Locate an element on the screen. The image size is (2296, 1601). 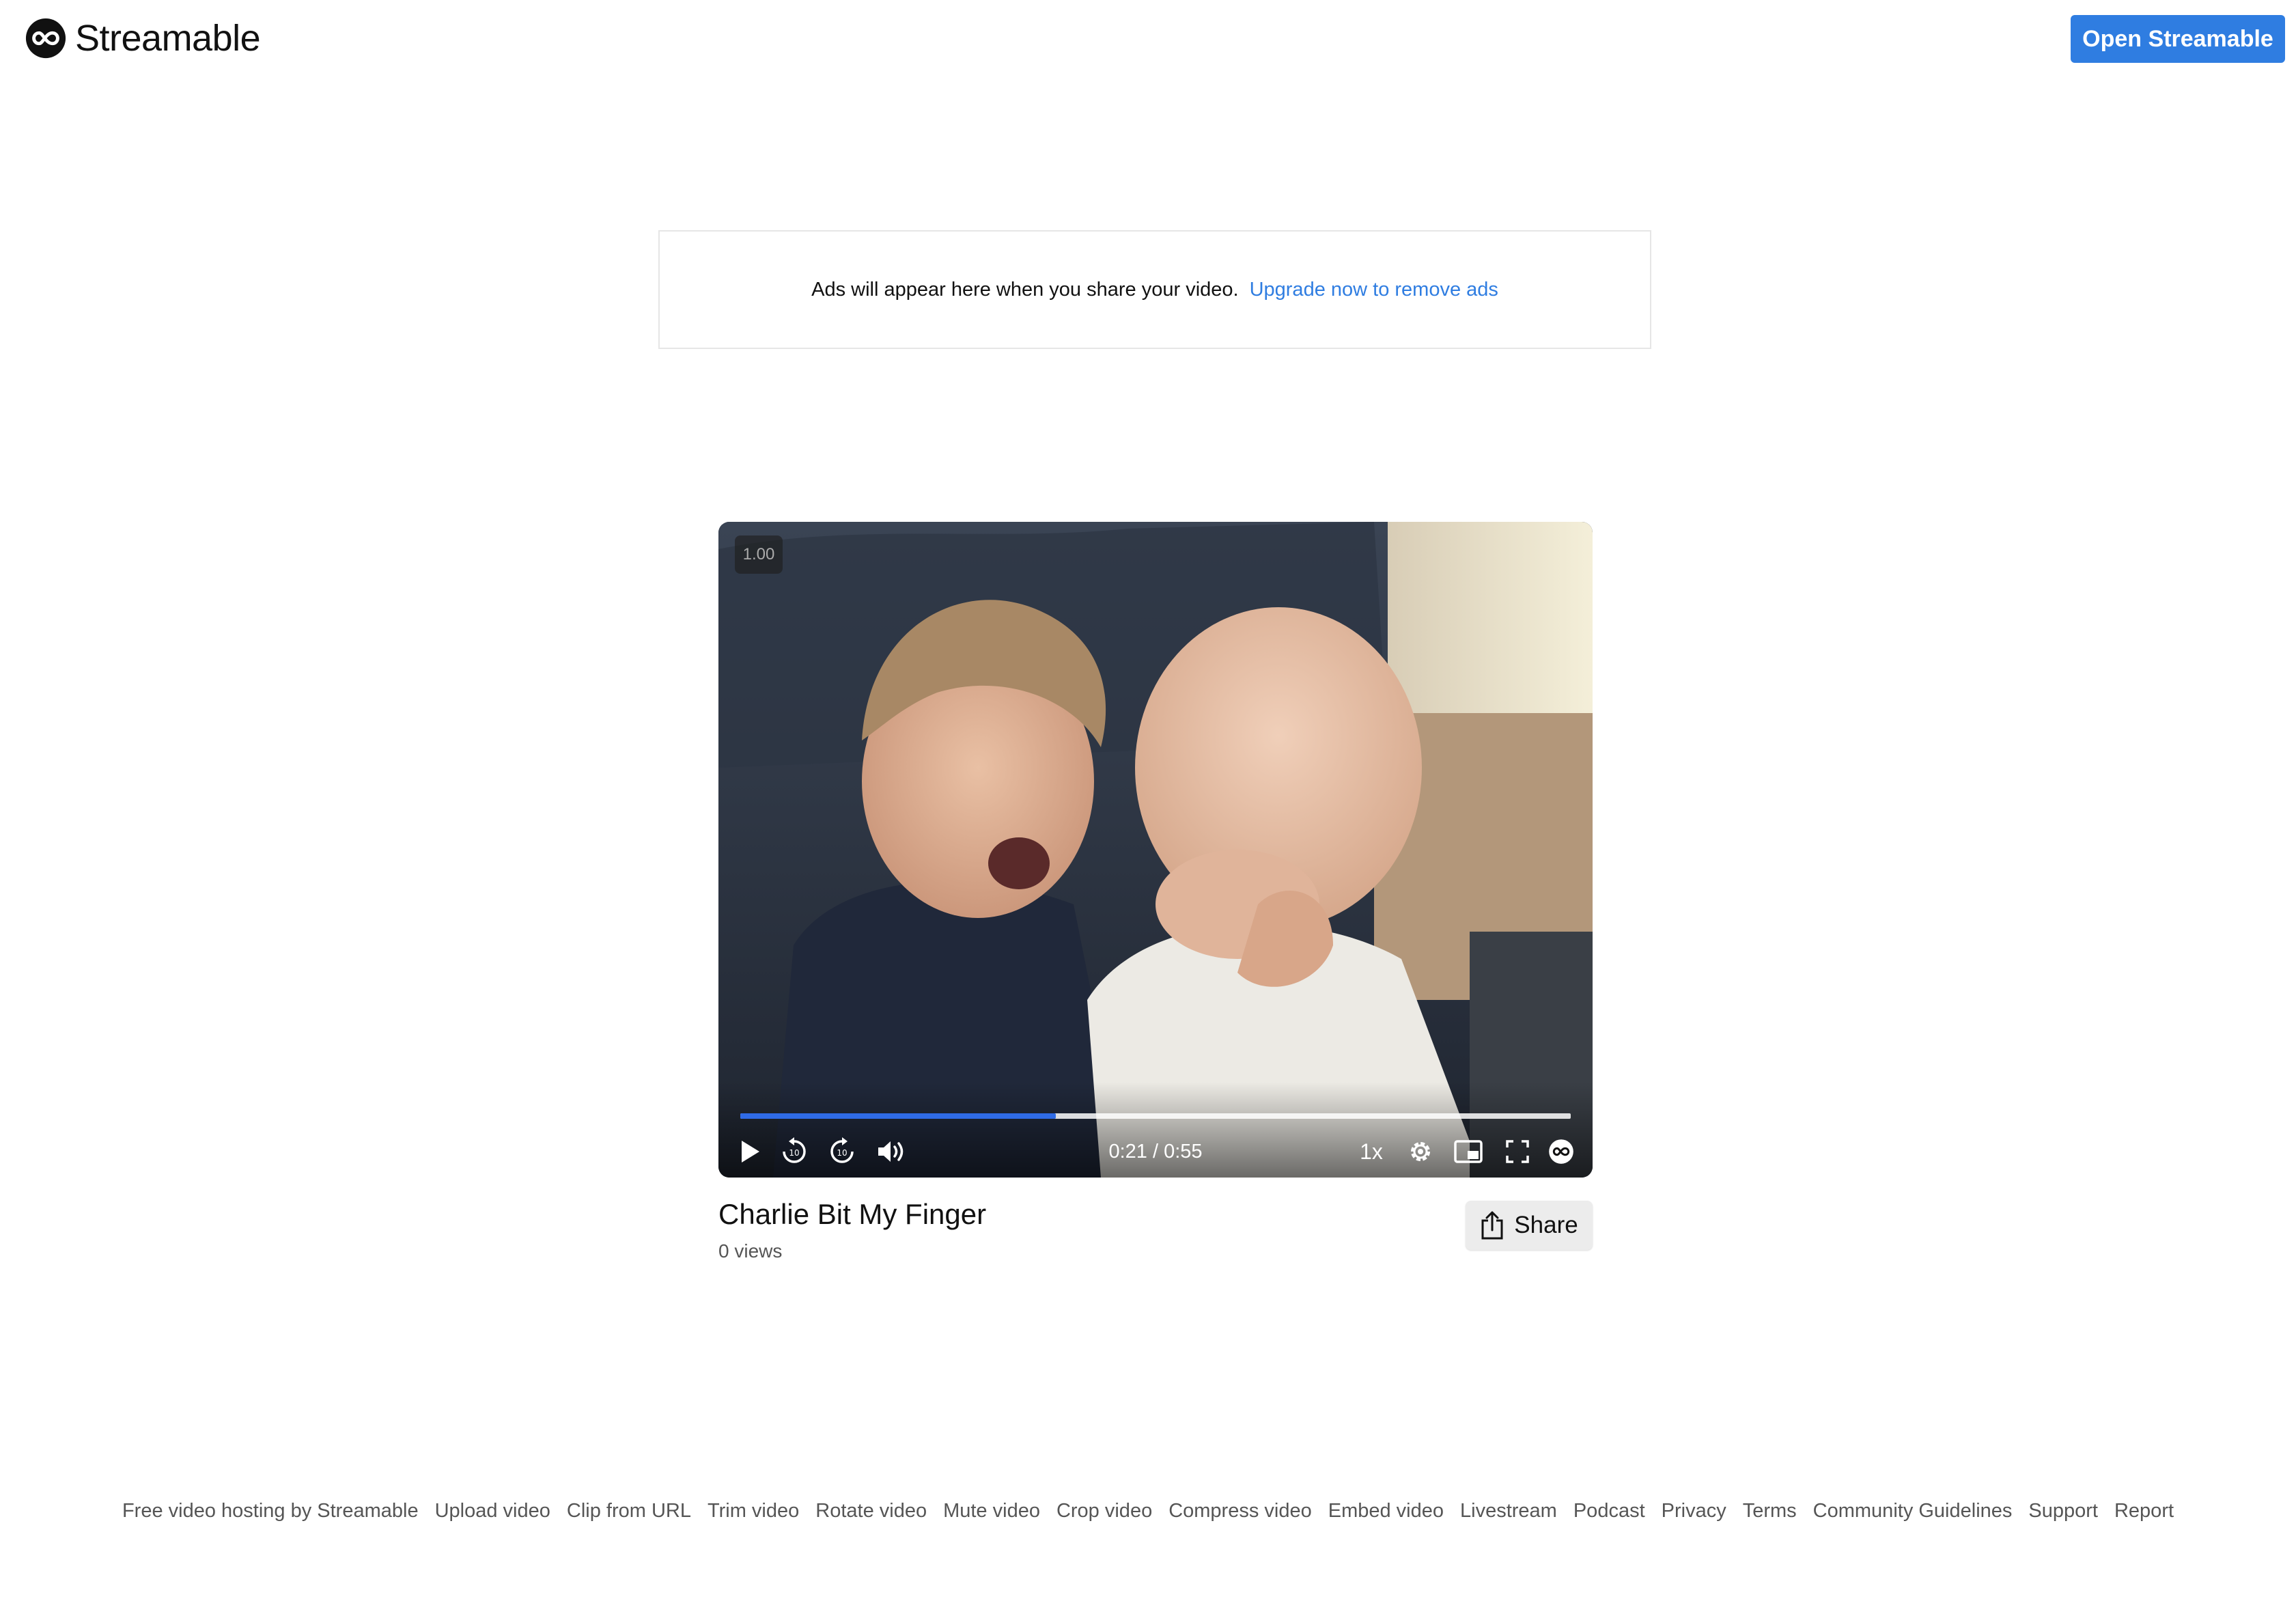
play-icon is located at coordinates (750, 1152).